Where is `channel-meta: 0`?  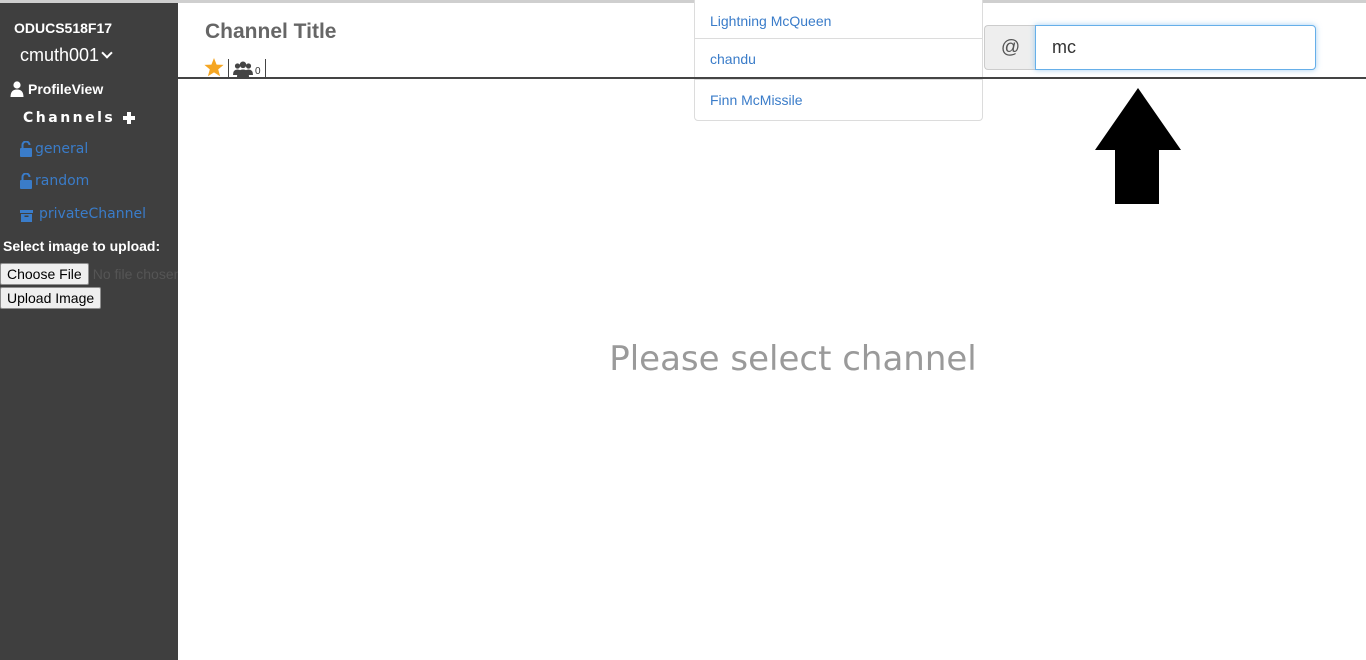
channel-meta: 0 is located at coordinates (237, 66).